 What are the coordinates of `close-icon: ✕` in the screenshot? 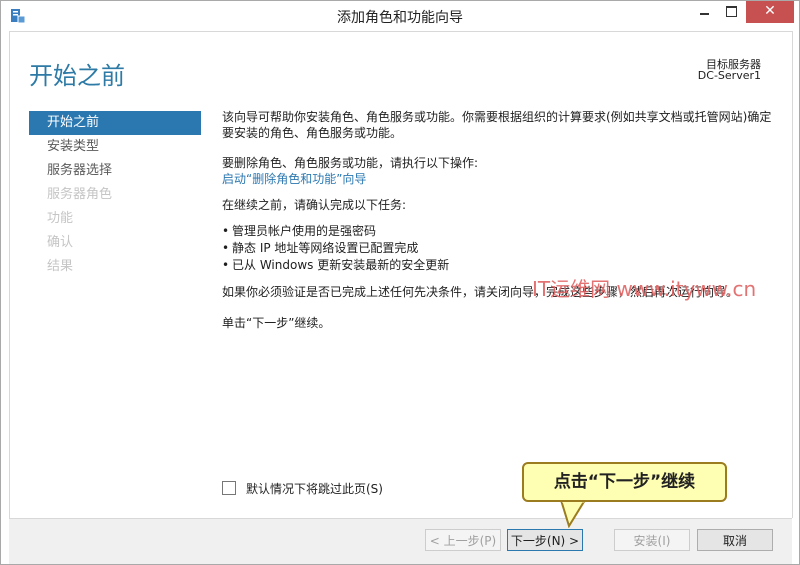 It's located at (770, 11).